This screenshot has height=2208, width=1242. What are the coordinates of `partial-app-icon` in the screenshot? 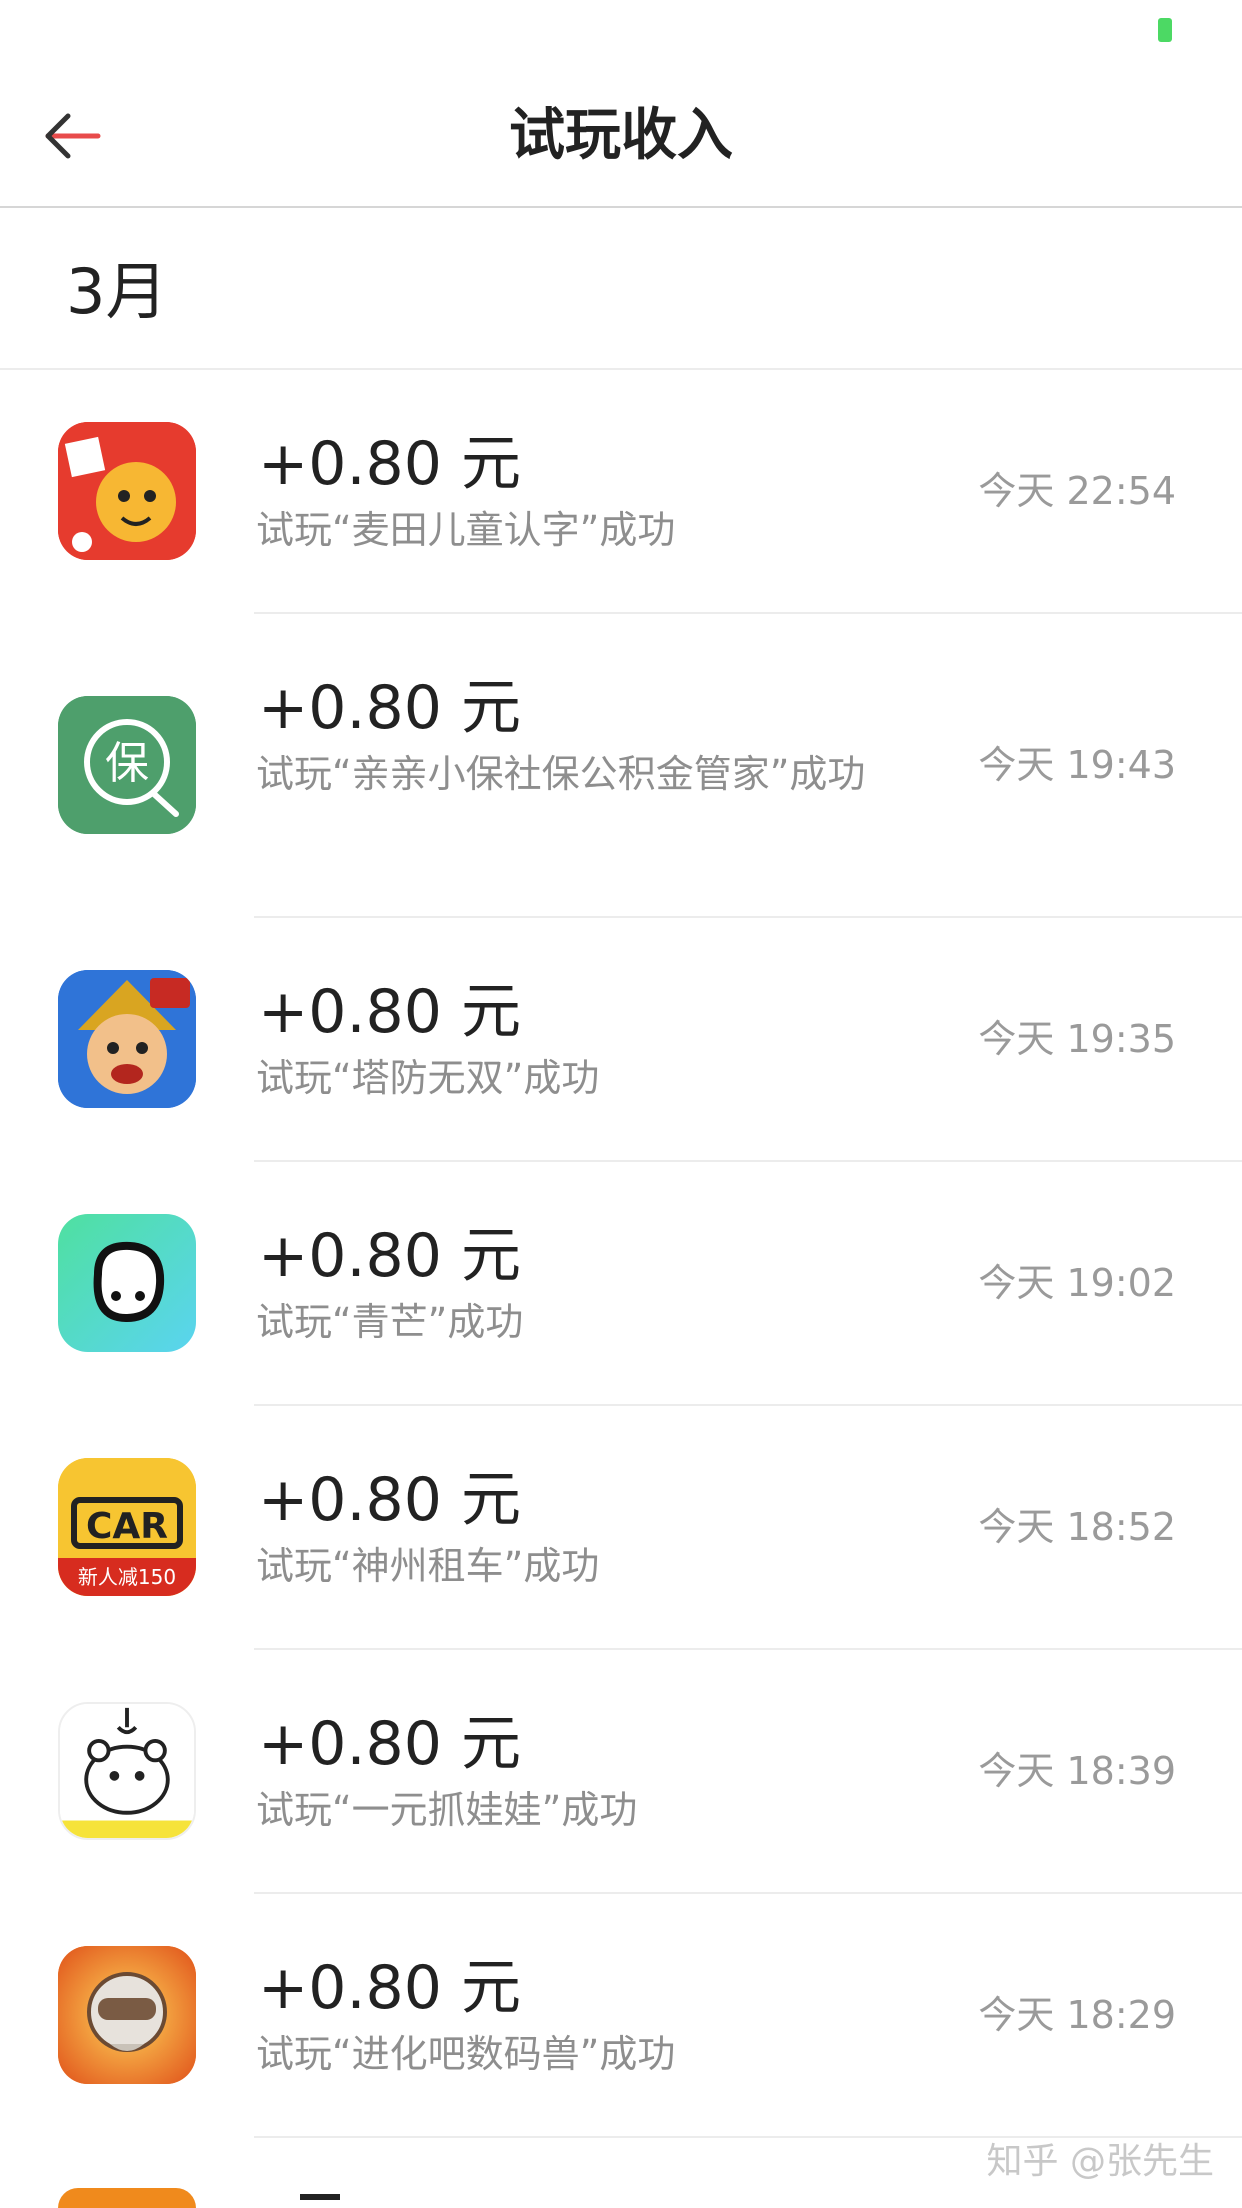 It's located at (127, 2198).